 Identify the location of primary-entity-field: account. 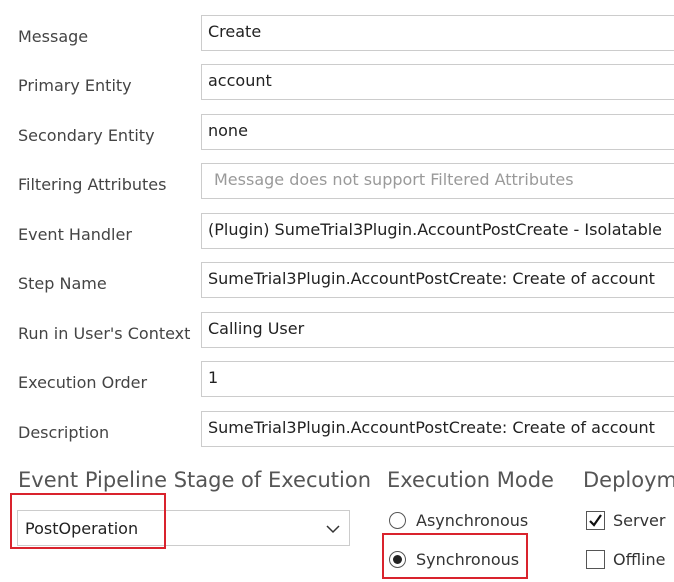
(437, 82).